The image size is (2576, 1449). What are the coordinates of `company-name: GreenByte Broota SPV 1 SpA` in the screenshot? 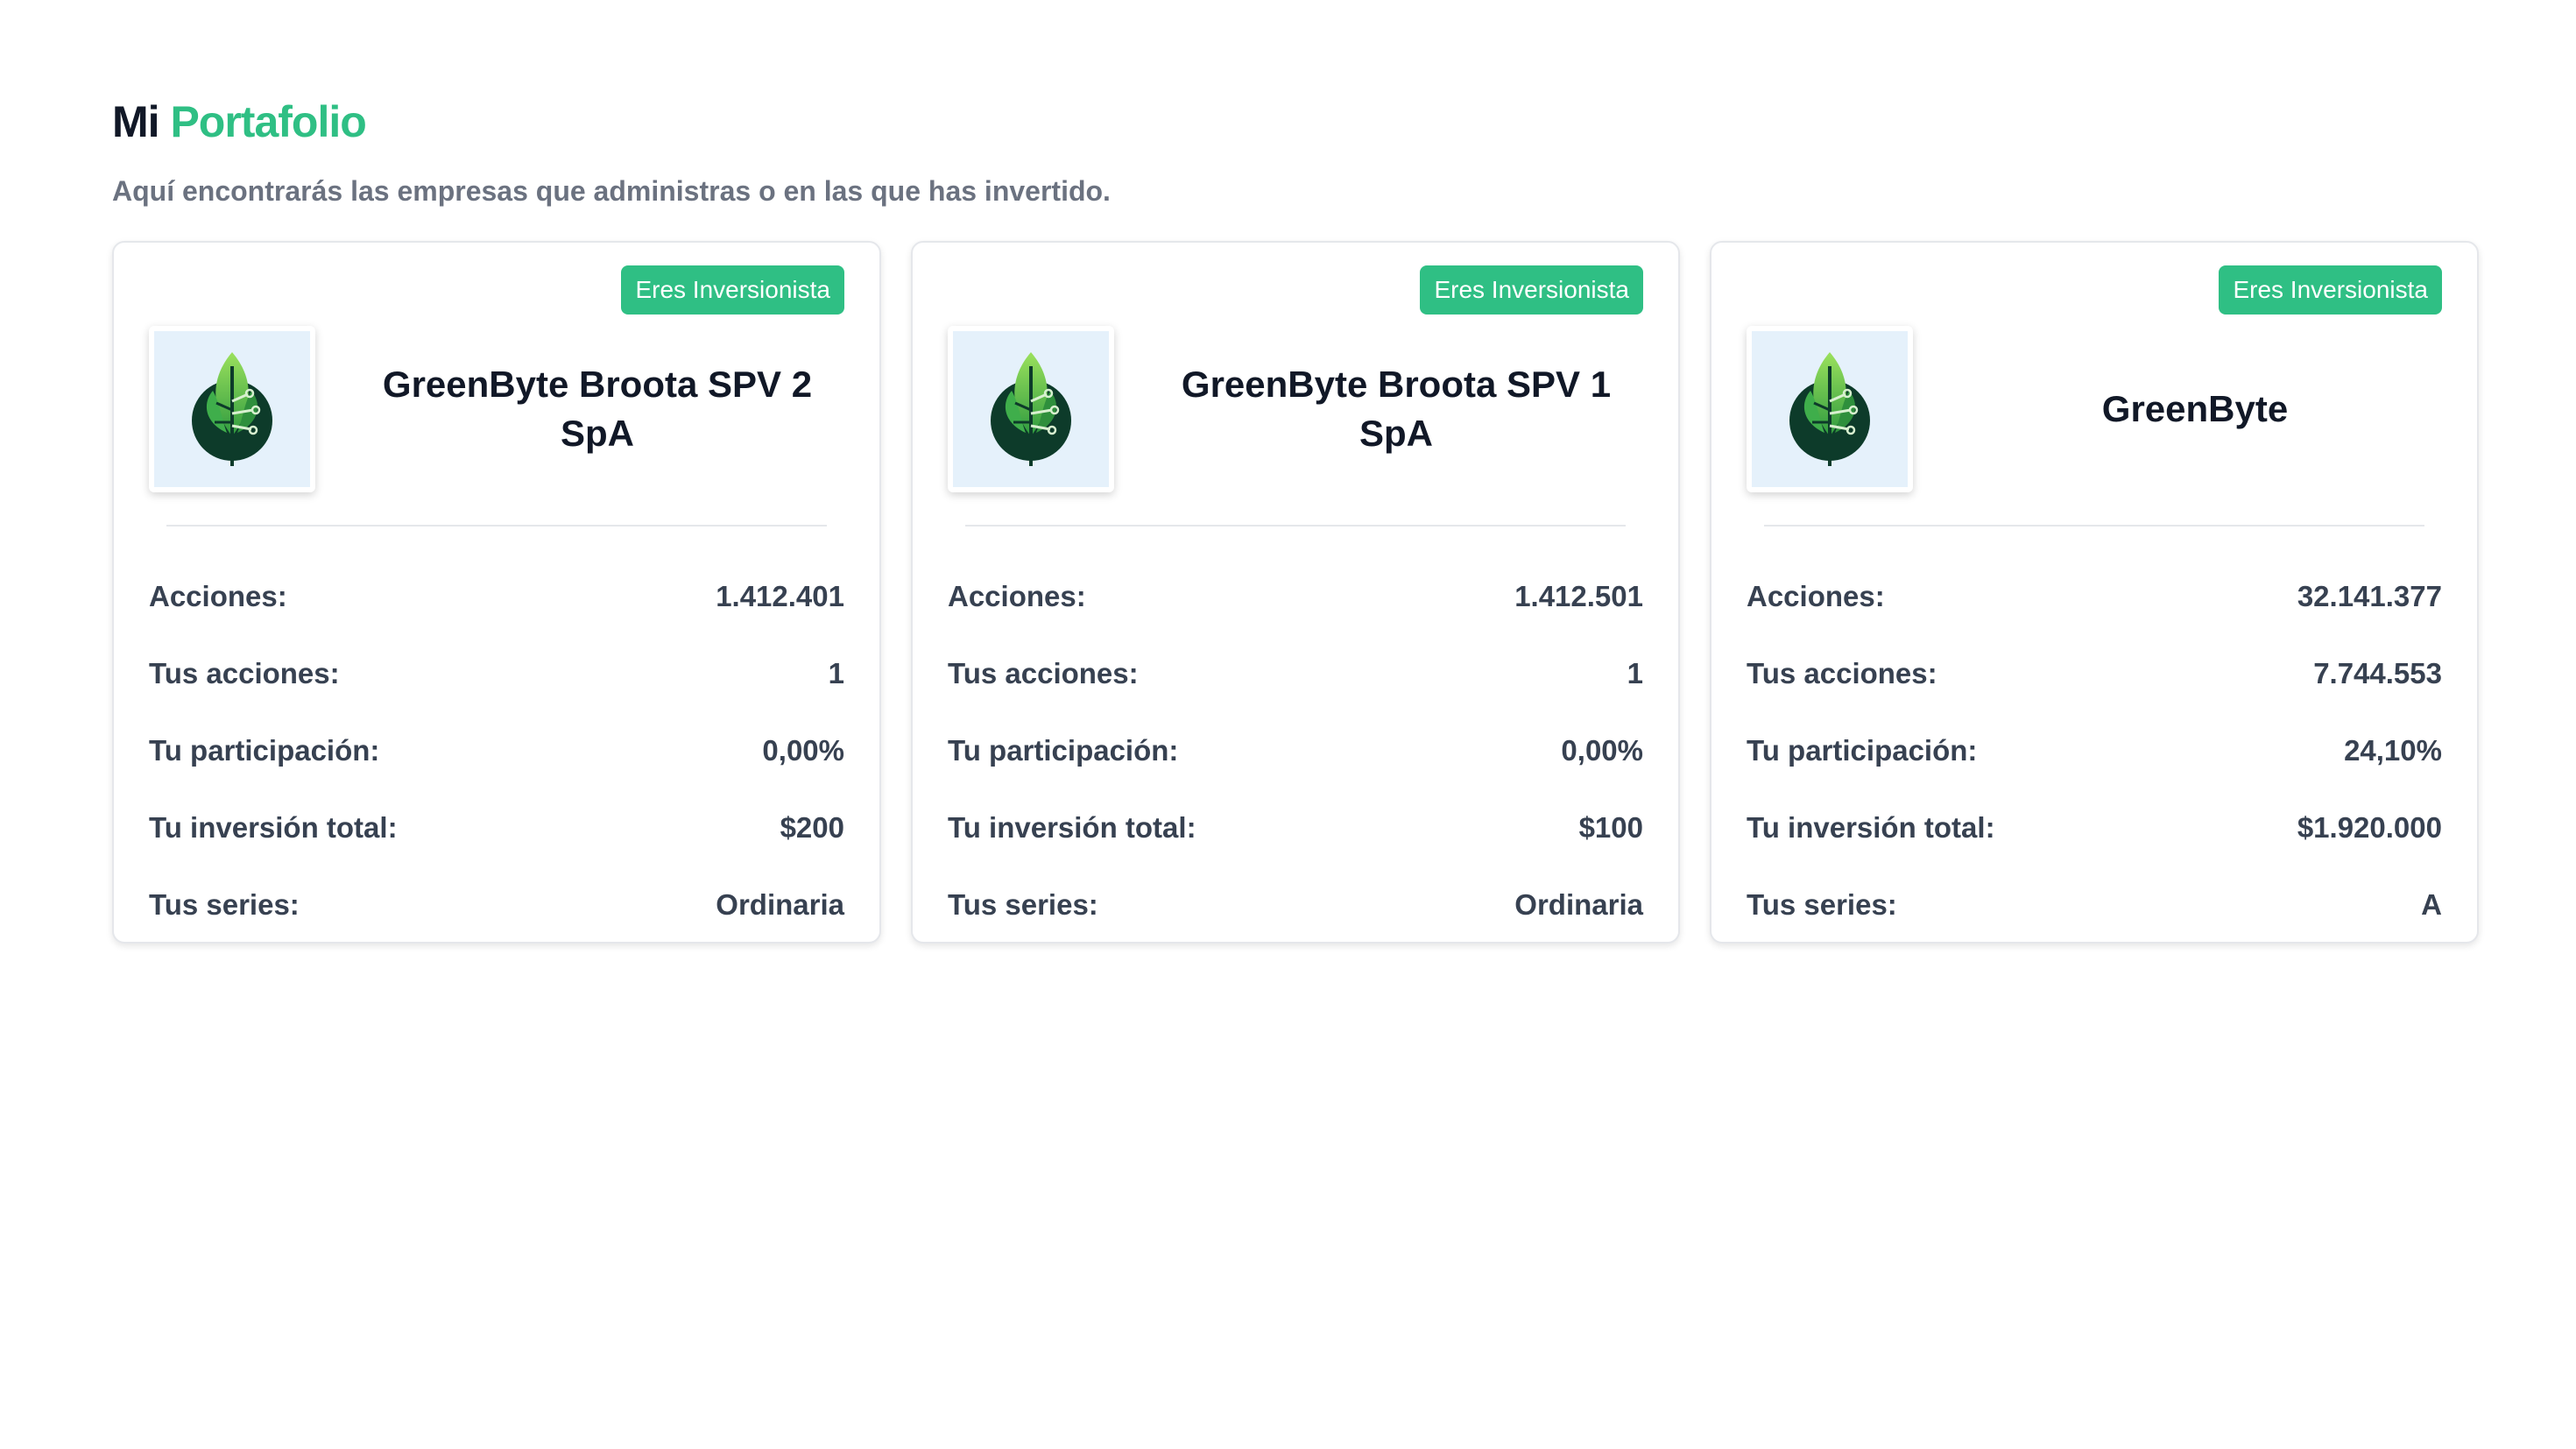 It's located at (1396, 409).